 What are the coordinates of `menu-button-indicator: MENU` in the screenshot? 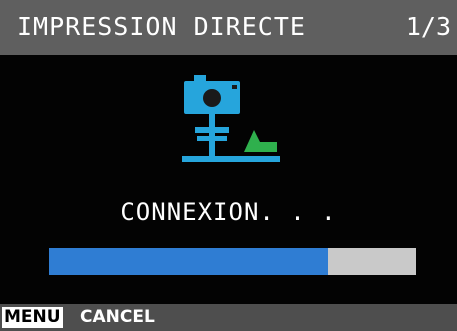 It's located at (32, 317).